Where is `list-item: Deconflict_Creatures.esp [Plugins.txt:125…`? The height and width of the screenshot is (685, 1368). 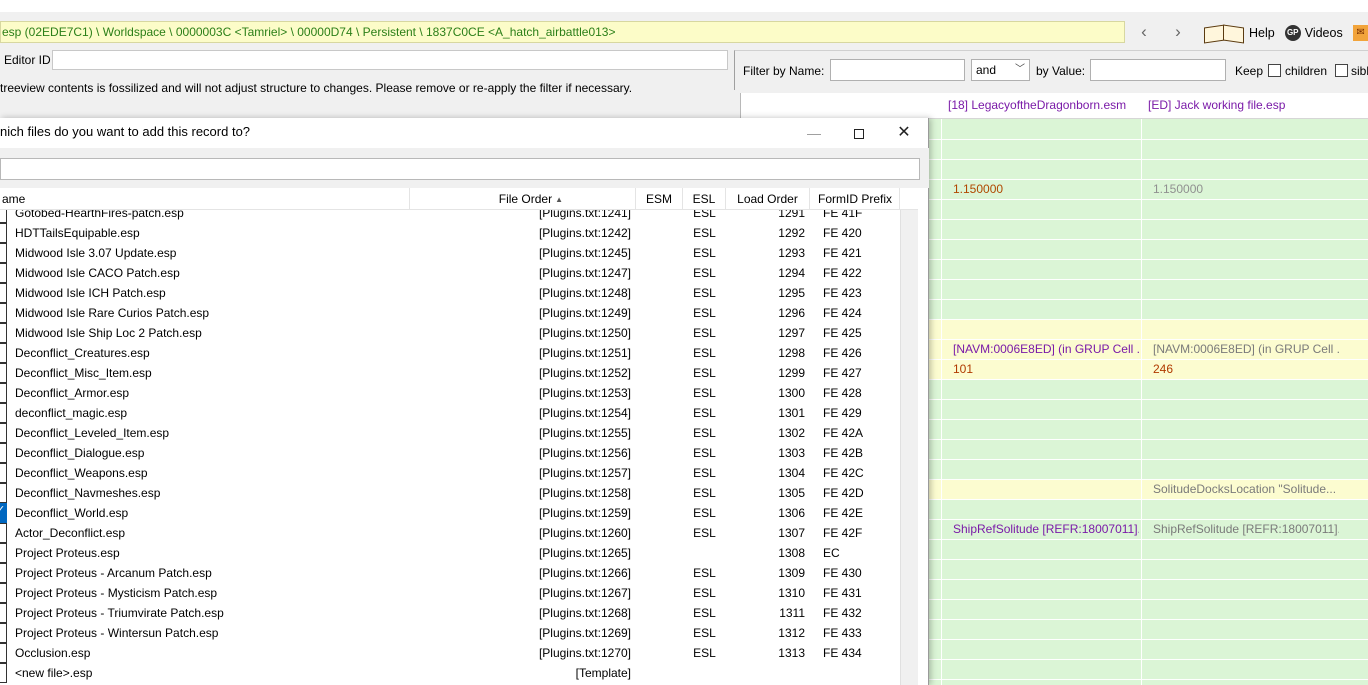
list-item: Deconflict_Creatures.esp [Plugins.txt:125… is located at coordinates (450, 353).